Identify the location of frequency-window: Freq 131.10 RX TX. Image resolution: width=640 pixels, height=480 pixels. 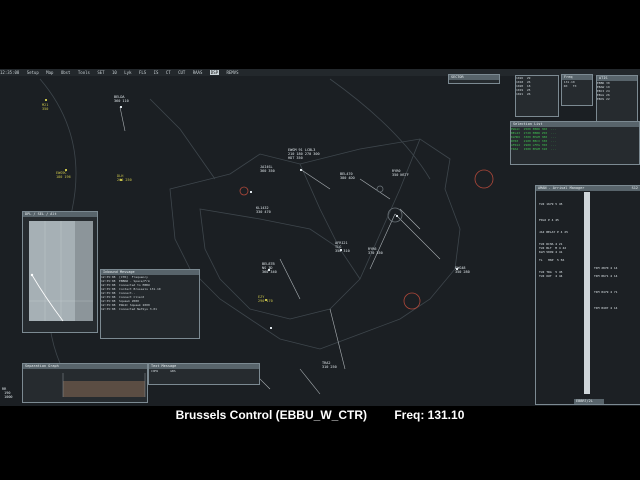
(577, 90).